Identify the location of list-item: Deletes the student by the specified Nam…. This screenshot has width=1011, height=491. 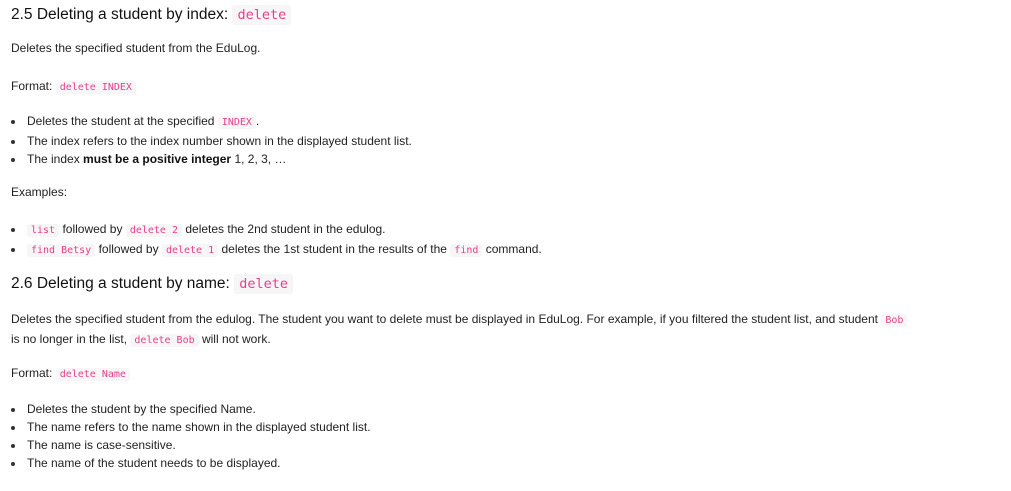
(185, 409).